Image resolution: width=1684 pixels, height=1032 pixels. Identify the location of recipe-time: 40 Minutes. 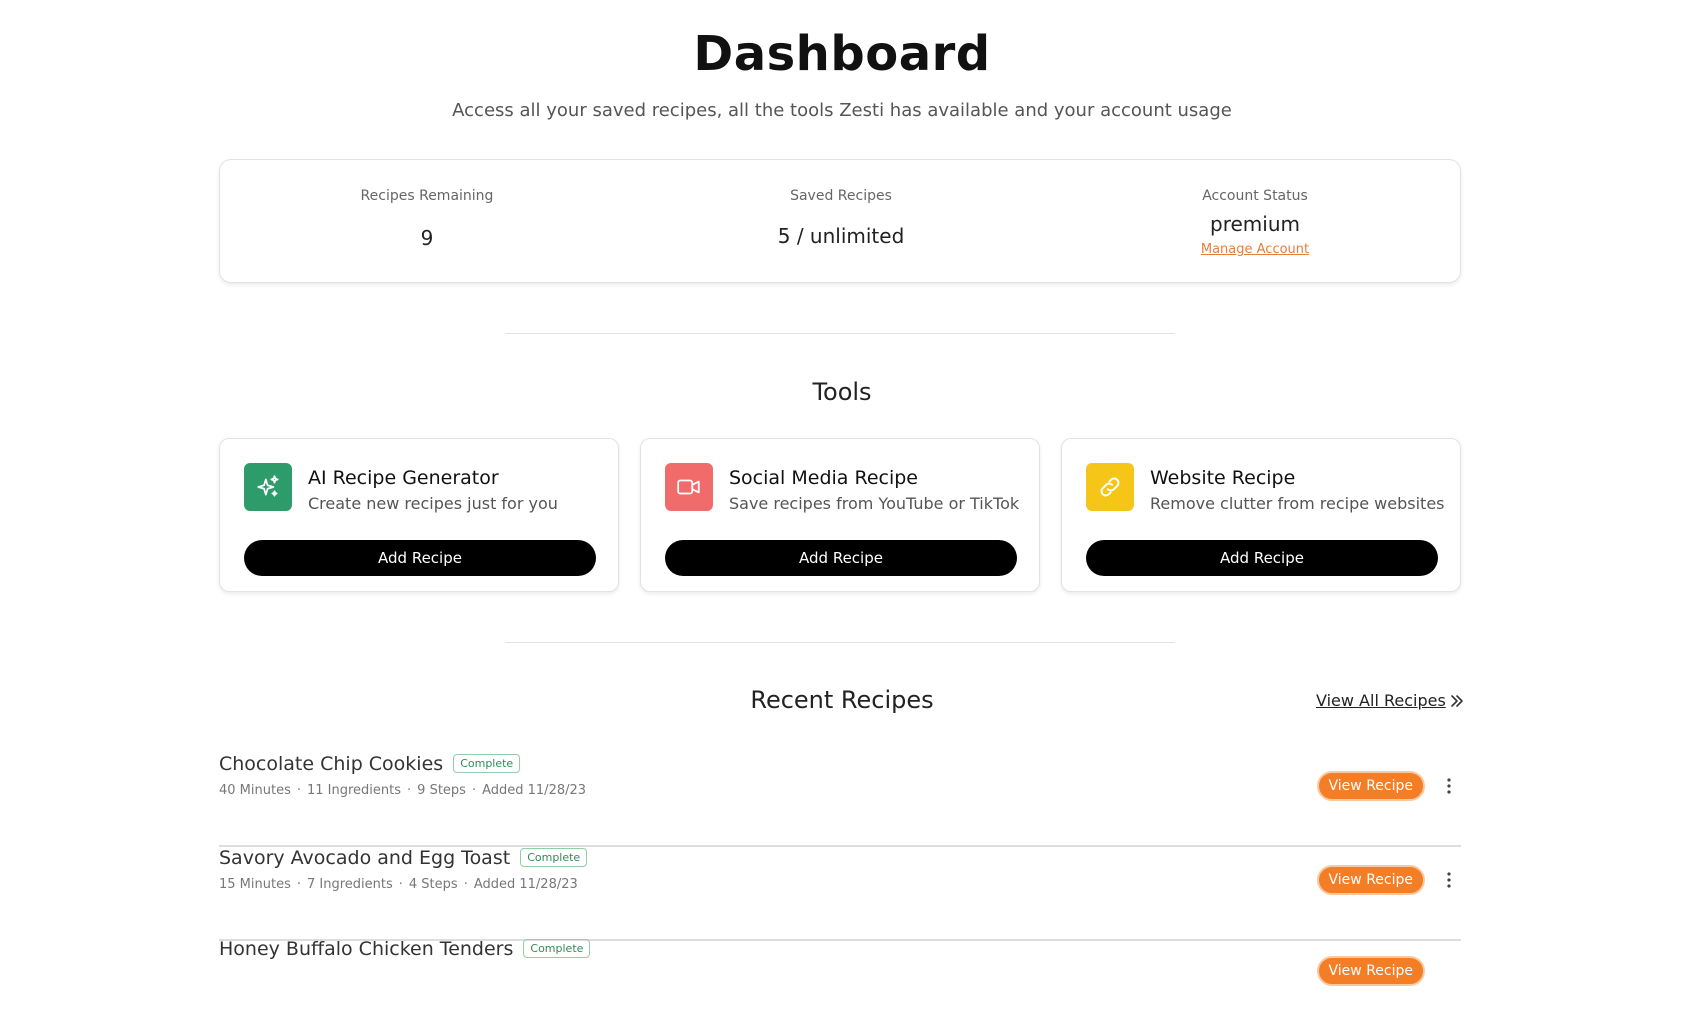
(255, 790).